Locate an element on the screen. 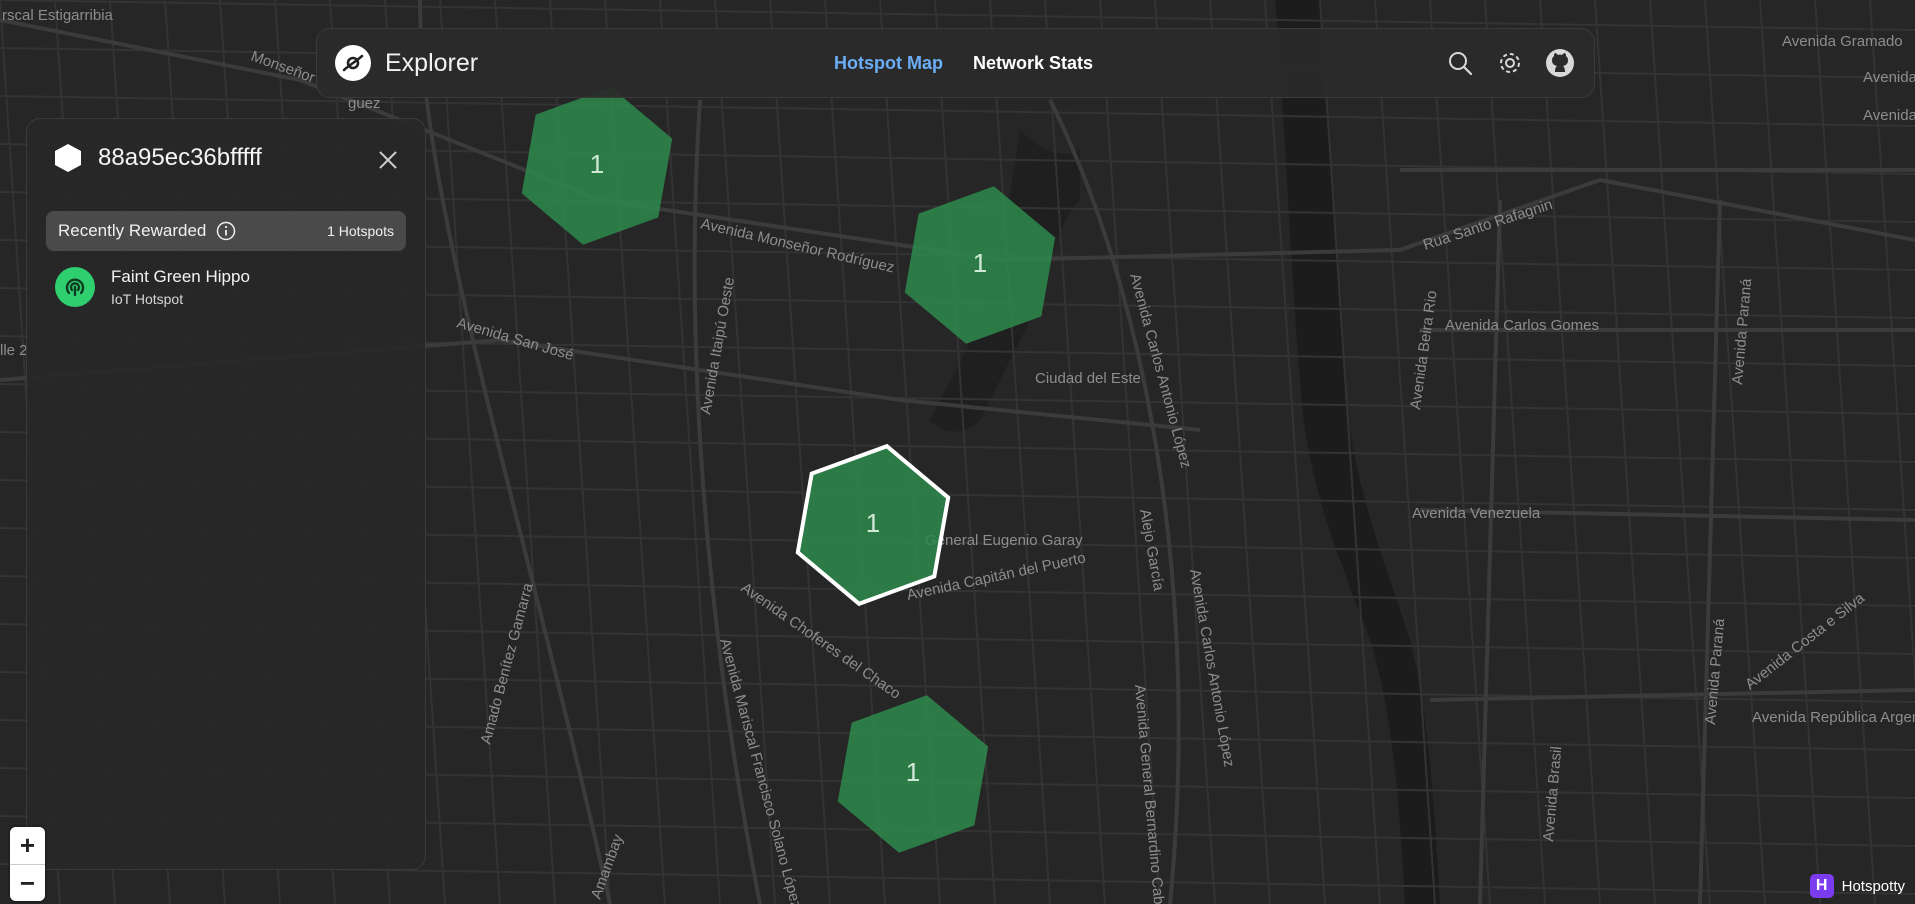 The height and width of the screenshot is (904, 1915). hotspot-count: 1 Hotspots is located at coordinates (360, 231).